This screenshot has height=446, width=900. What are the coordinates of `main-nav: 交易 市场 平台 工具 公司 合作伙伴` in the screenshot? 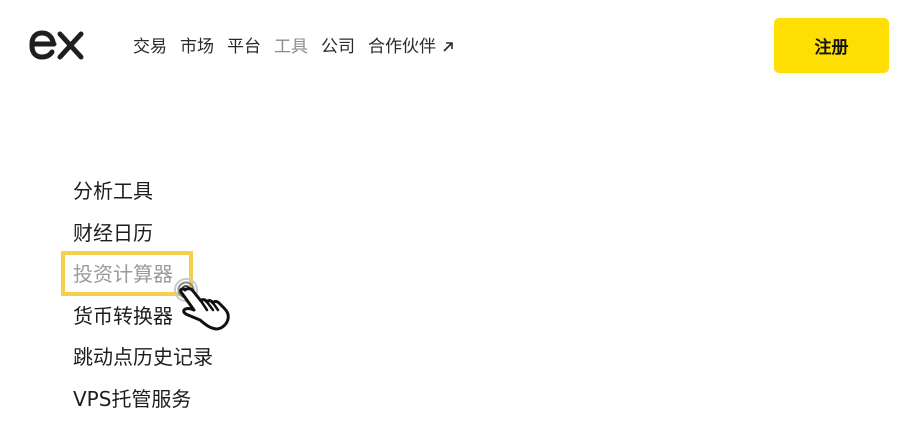 It's located at (293, 47).